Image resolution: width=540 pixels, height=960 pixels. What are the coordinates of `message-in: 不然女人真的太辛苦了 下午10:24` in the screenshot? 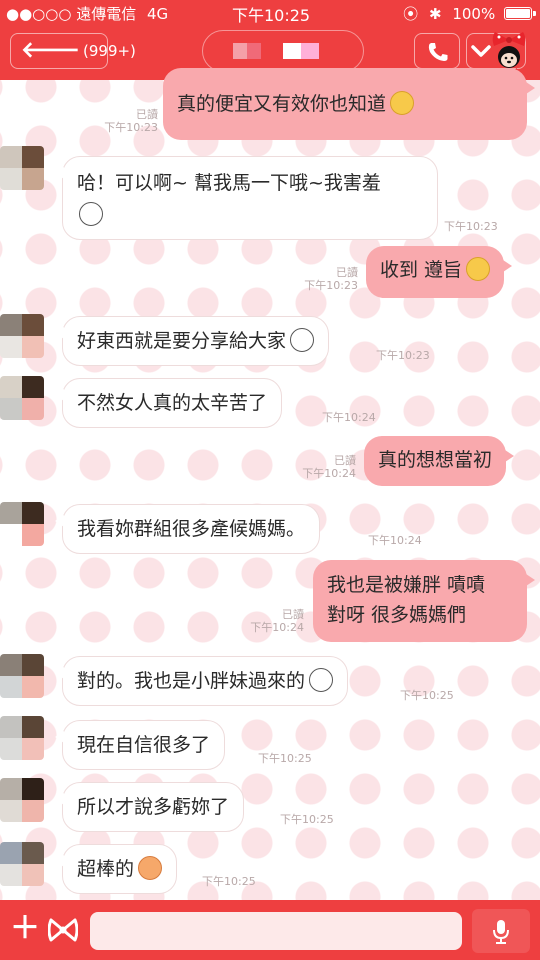 It's located at (270, 402).